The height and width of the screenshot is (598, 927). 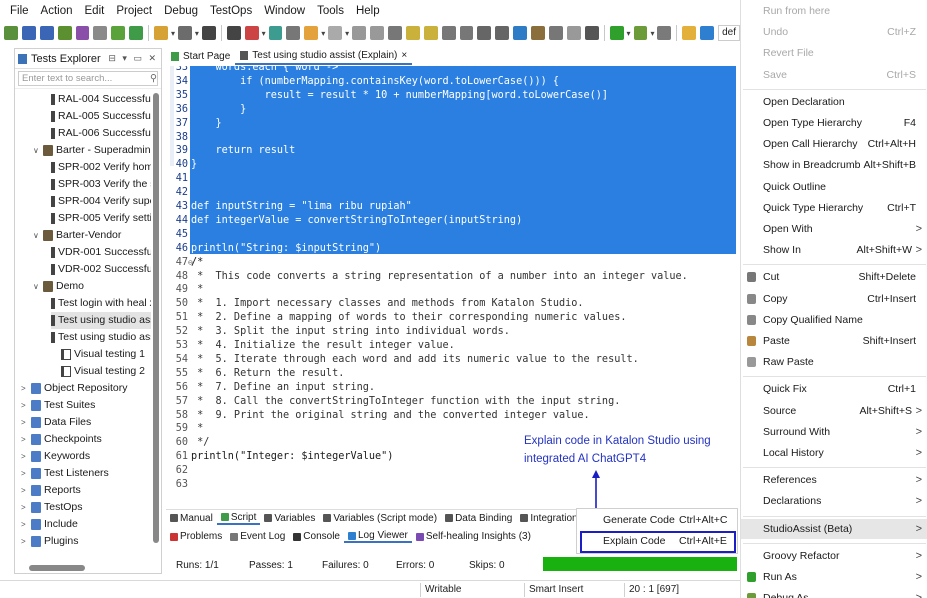 I want to click on new-keyword-icon, so click(x=251, y=33).